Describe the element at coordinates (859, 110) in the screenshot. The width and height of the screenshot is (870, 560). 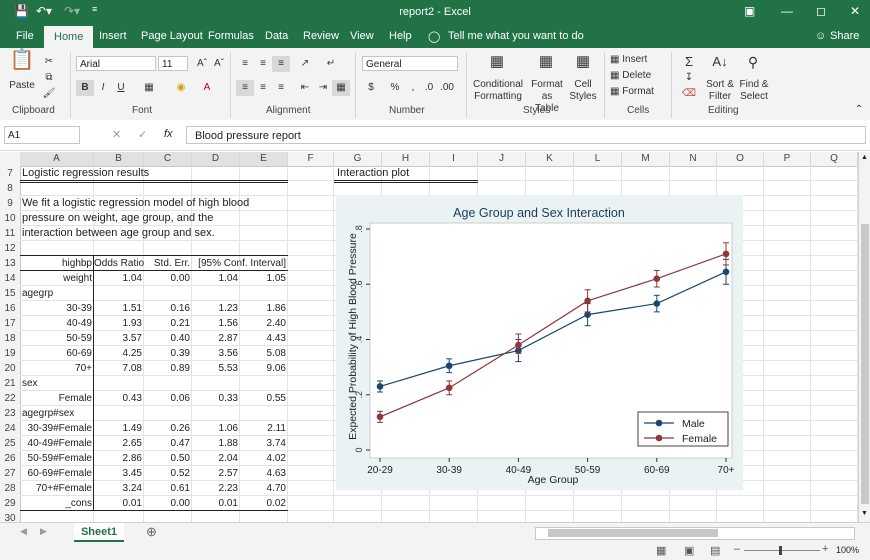
I see `collapse-ribbon-icon: ⌃` at that location.